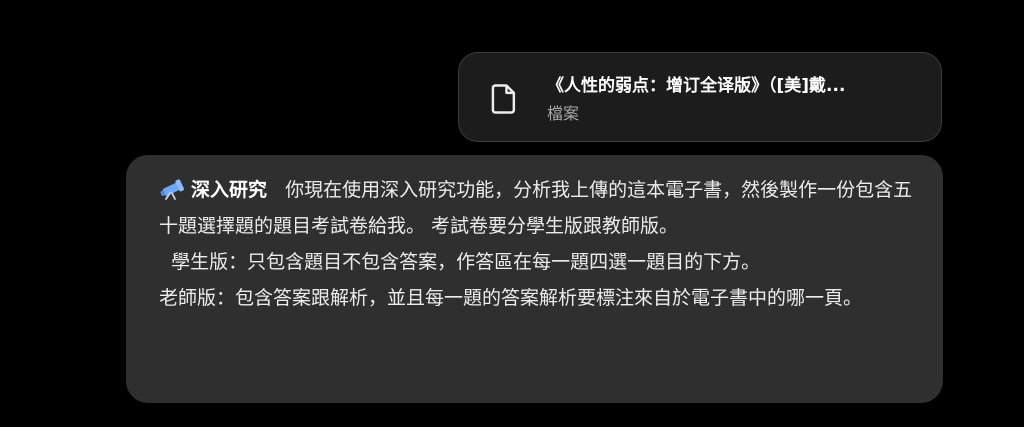 This screenshot has height=427, width=1024. I want to click on file-type-label: 檔案, so click(563, 113).